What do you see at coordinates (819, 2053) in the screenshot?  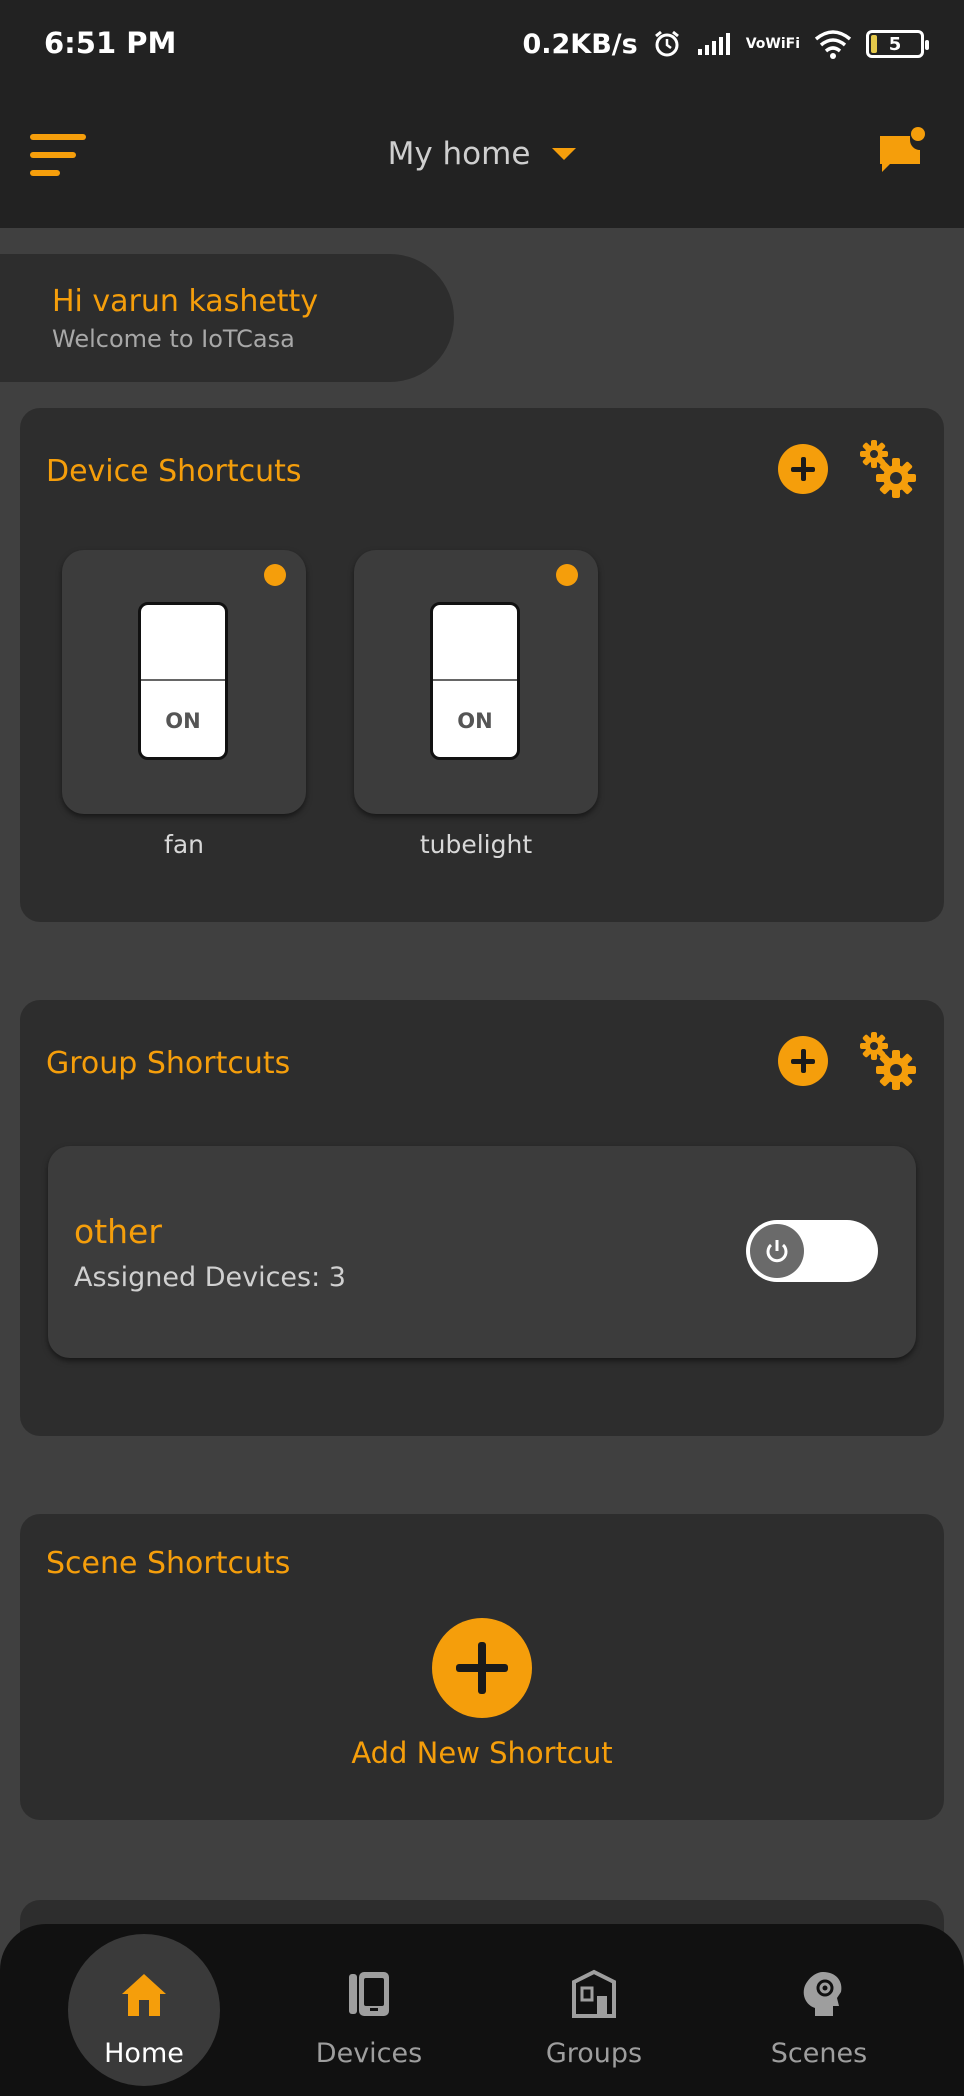 I see `nav-label-scenes: Scenes` at bounding box center [819, 2053].